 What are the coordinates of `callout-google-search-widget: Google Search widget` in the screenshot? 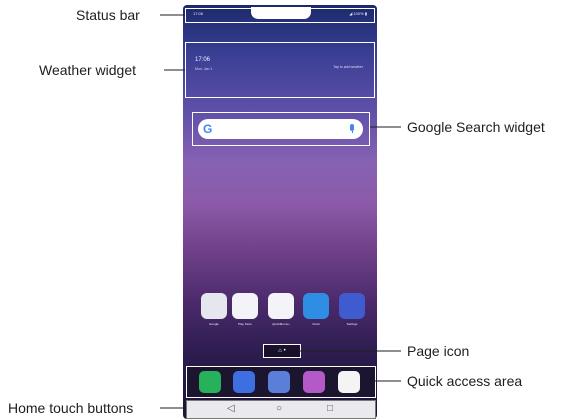 It's located at (476, 127).